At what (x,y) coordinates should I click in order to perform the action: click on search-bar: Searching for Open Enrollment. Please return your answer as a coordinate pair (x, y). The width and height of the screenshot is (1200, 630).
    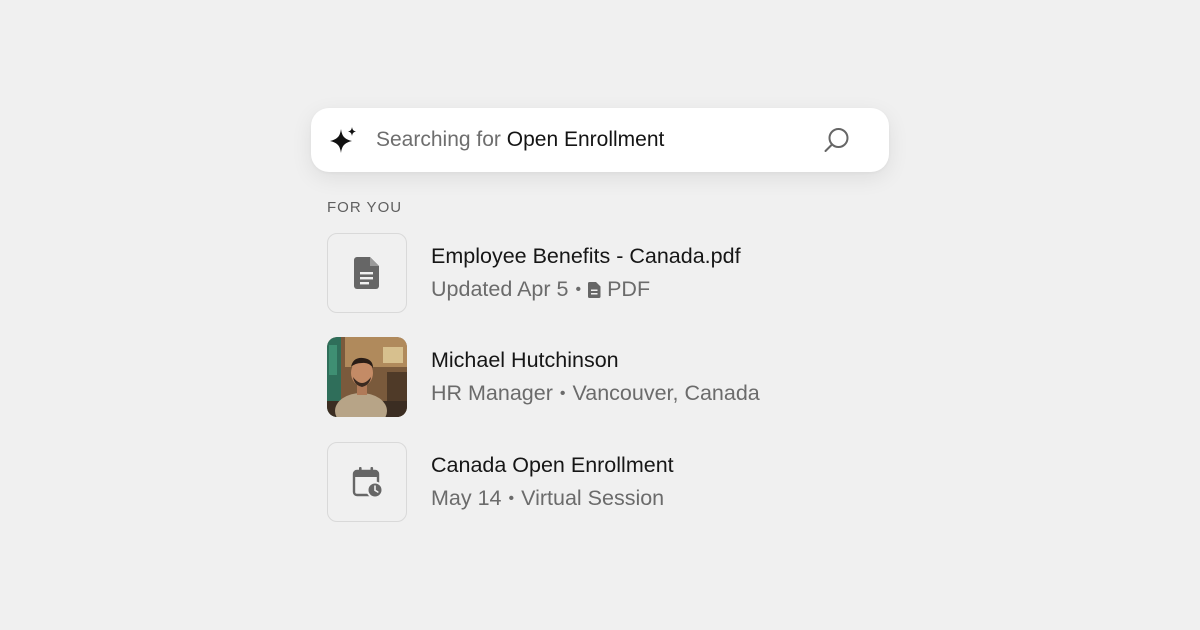
    Looking at the image, I should click on (600, 140).